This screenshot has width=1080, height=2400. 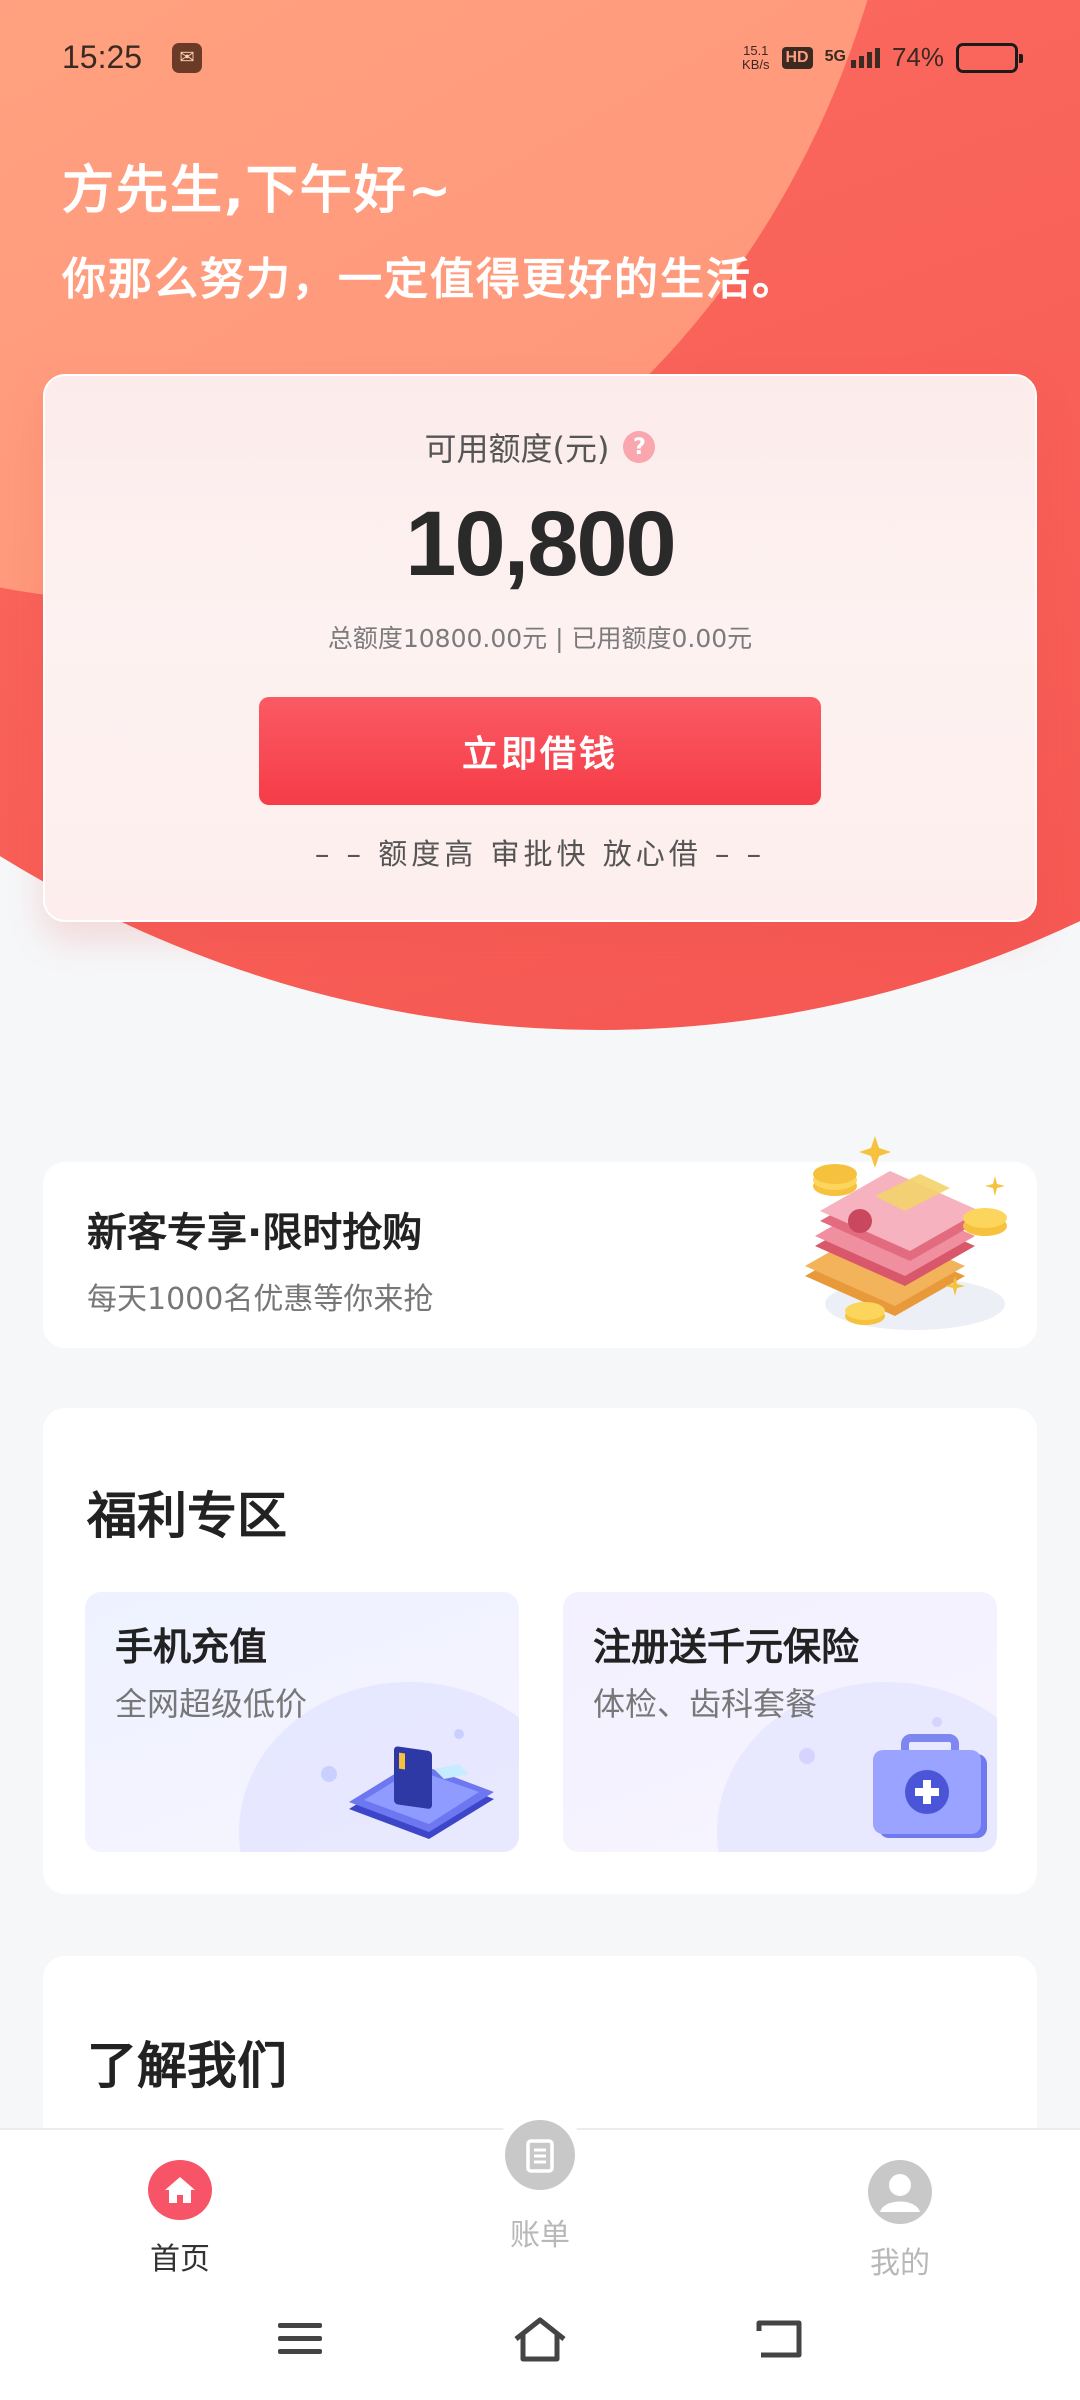 What do you see at coordinates (187, 2066) in the screenshot?
I see `about-title: 了解我们` at bounding box center [187, 2066].